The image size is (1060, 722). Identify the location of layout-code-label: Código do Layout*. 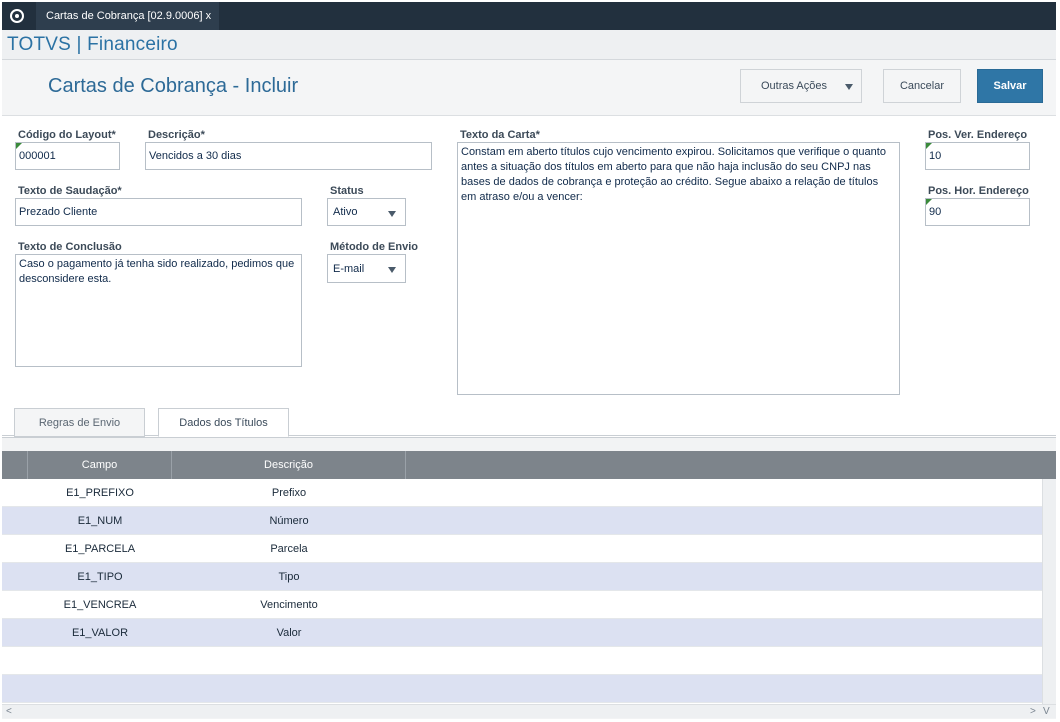
(67, 135).